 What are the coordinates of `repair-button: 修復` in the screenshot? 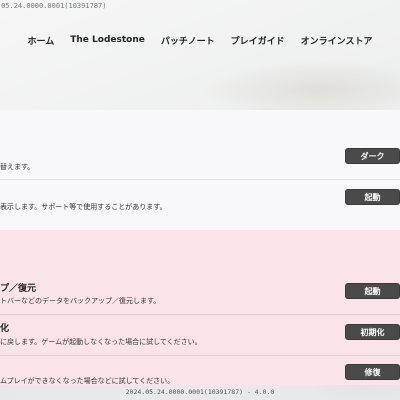 It's located at (372, 372).